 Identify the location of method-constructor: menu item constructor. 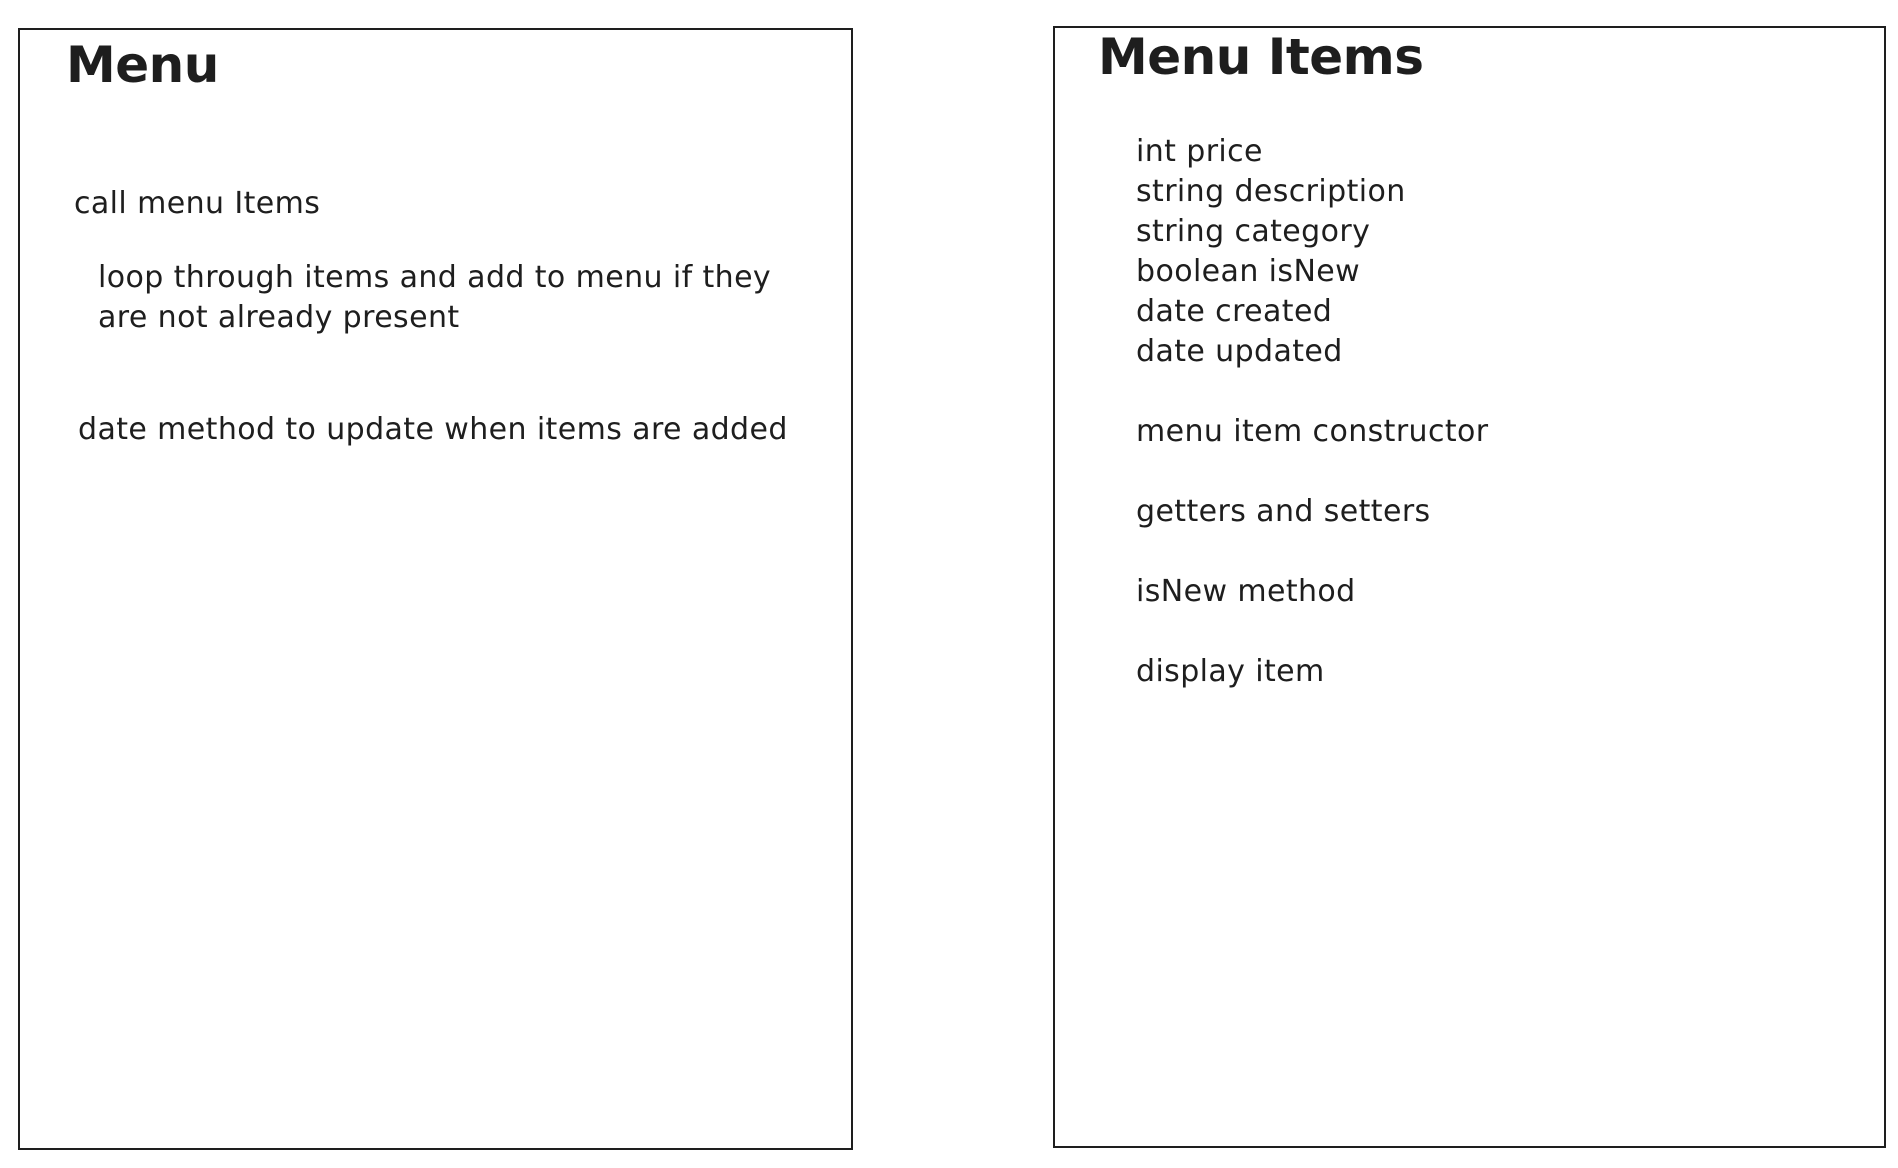
(1312, 431).